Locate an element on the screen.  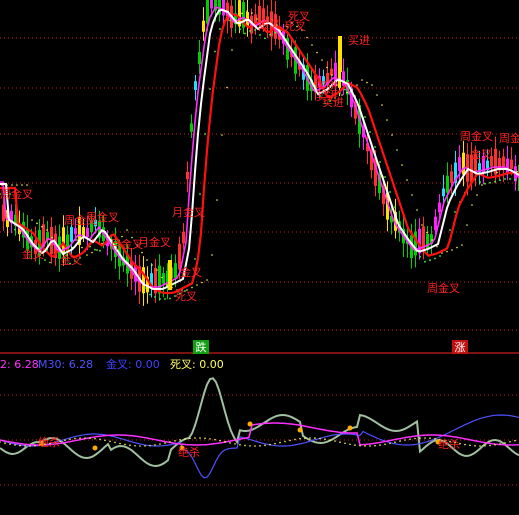
down-badge-text: 跌 is located at coordinates (201, 347).